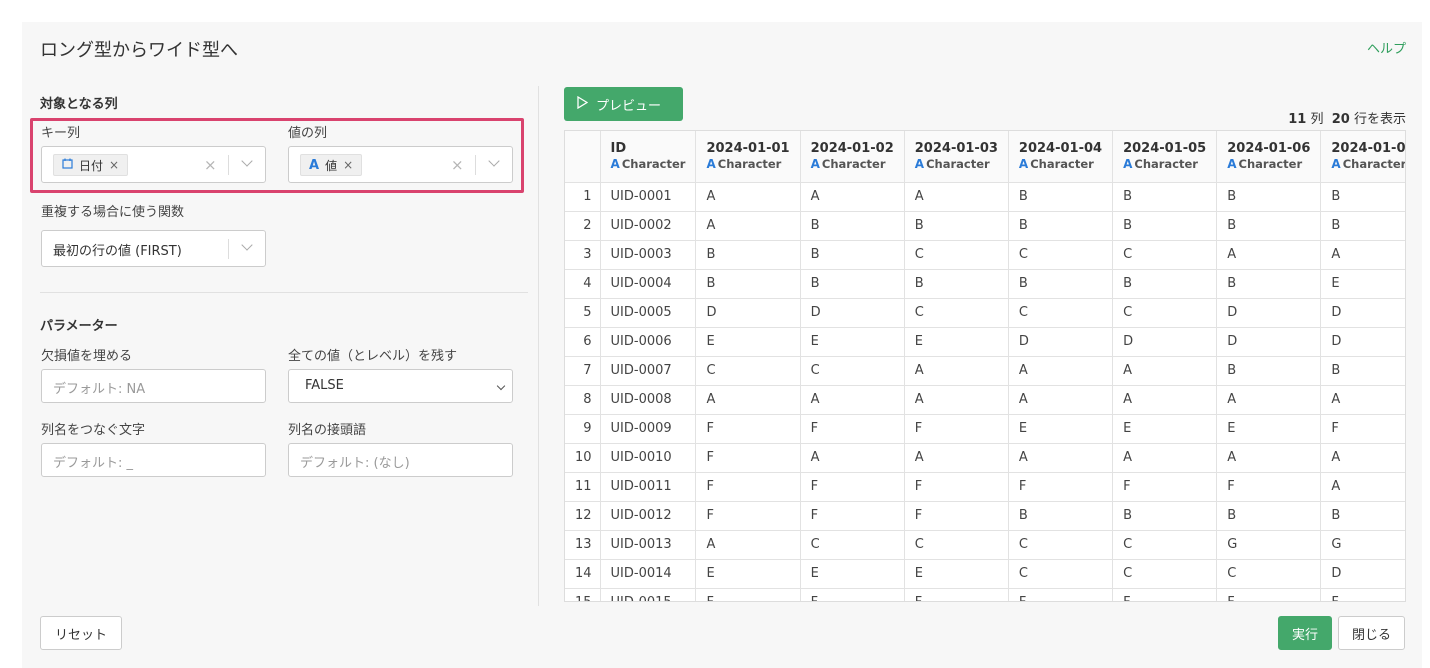 This screenshot has height=668, width=1430. I want to click on row-number: 7, so click(583, 371).